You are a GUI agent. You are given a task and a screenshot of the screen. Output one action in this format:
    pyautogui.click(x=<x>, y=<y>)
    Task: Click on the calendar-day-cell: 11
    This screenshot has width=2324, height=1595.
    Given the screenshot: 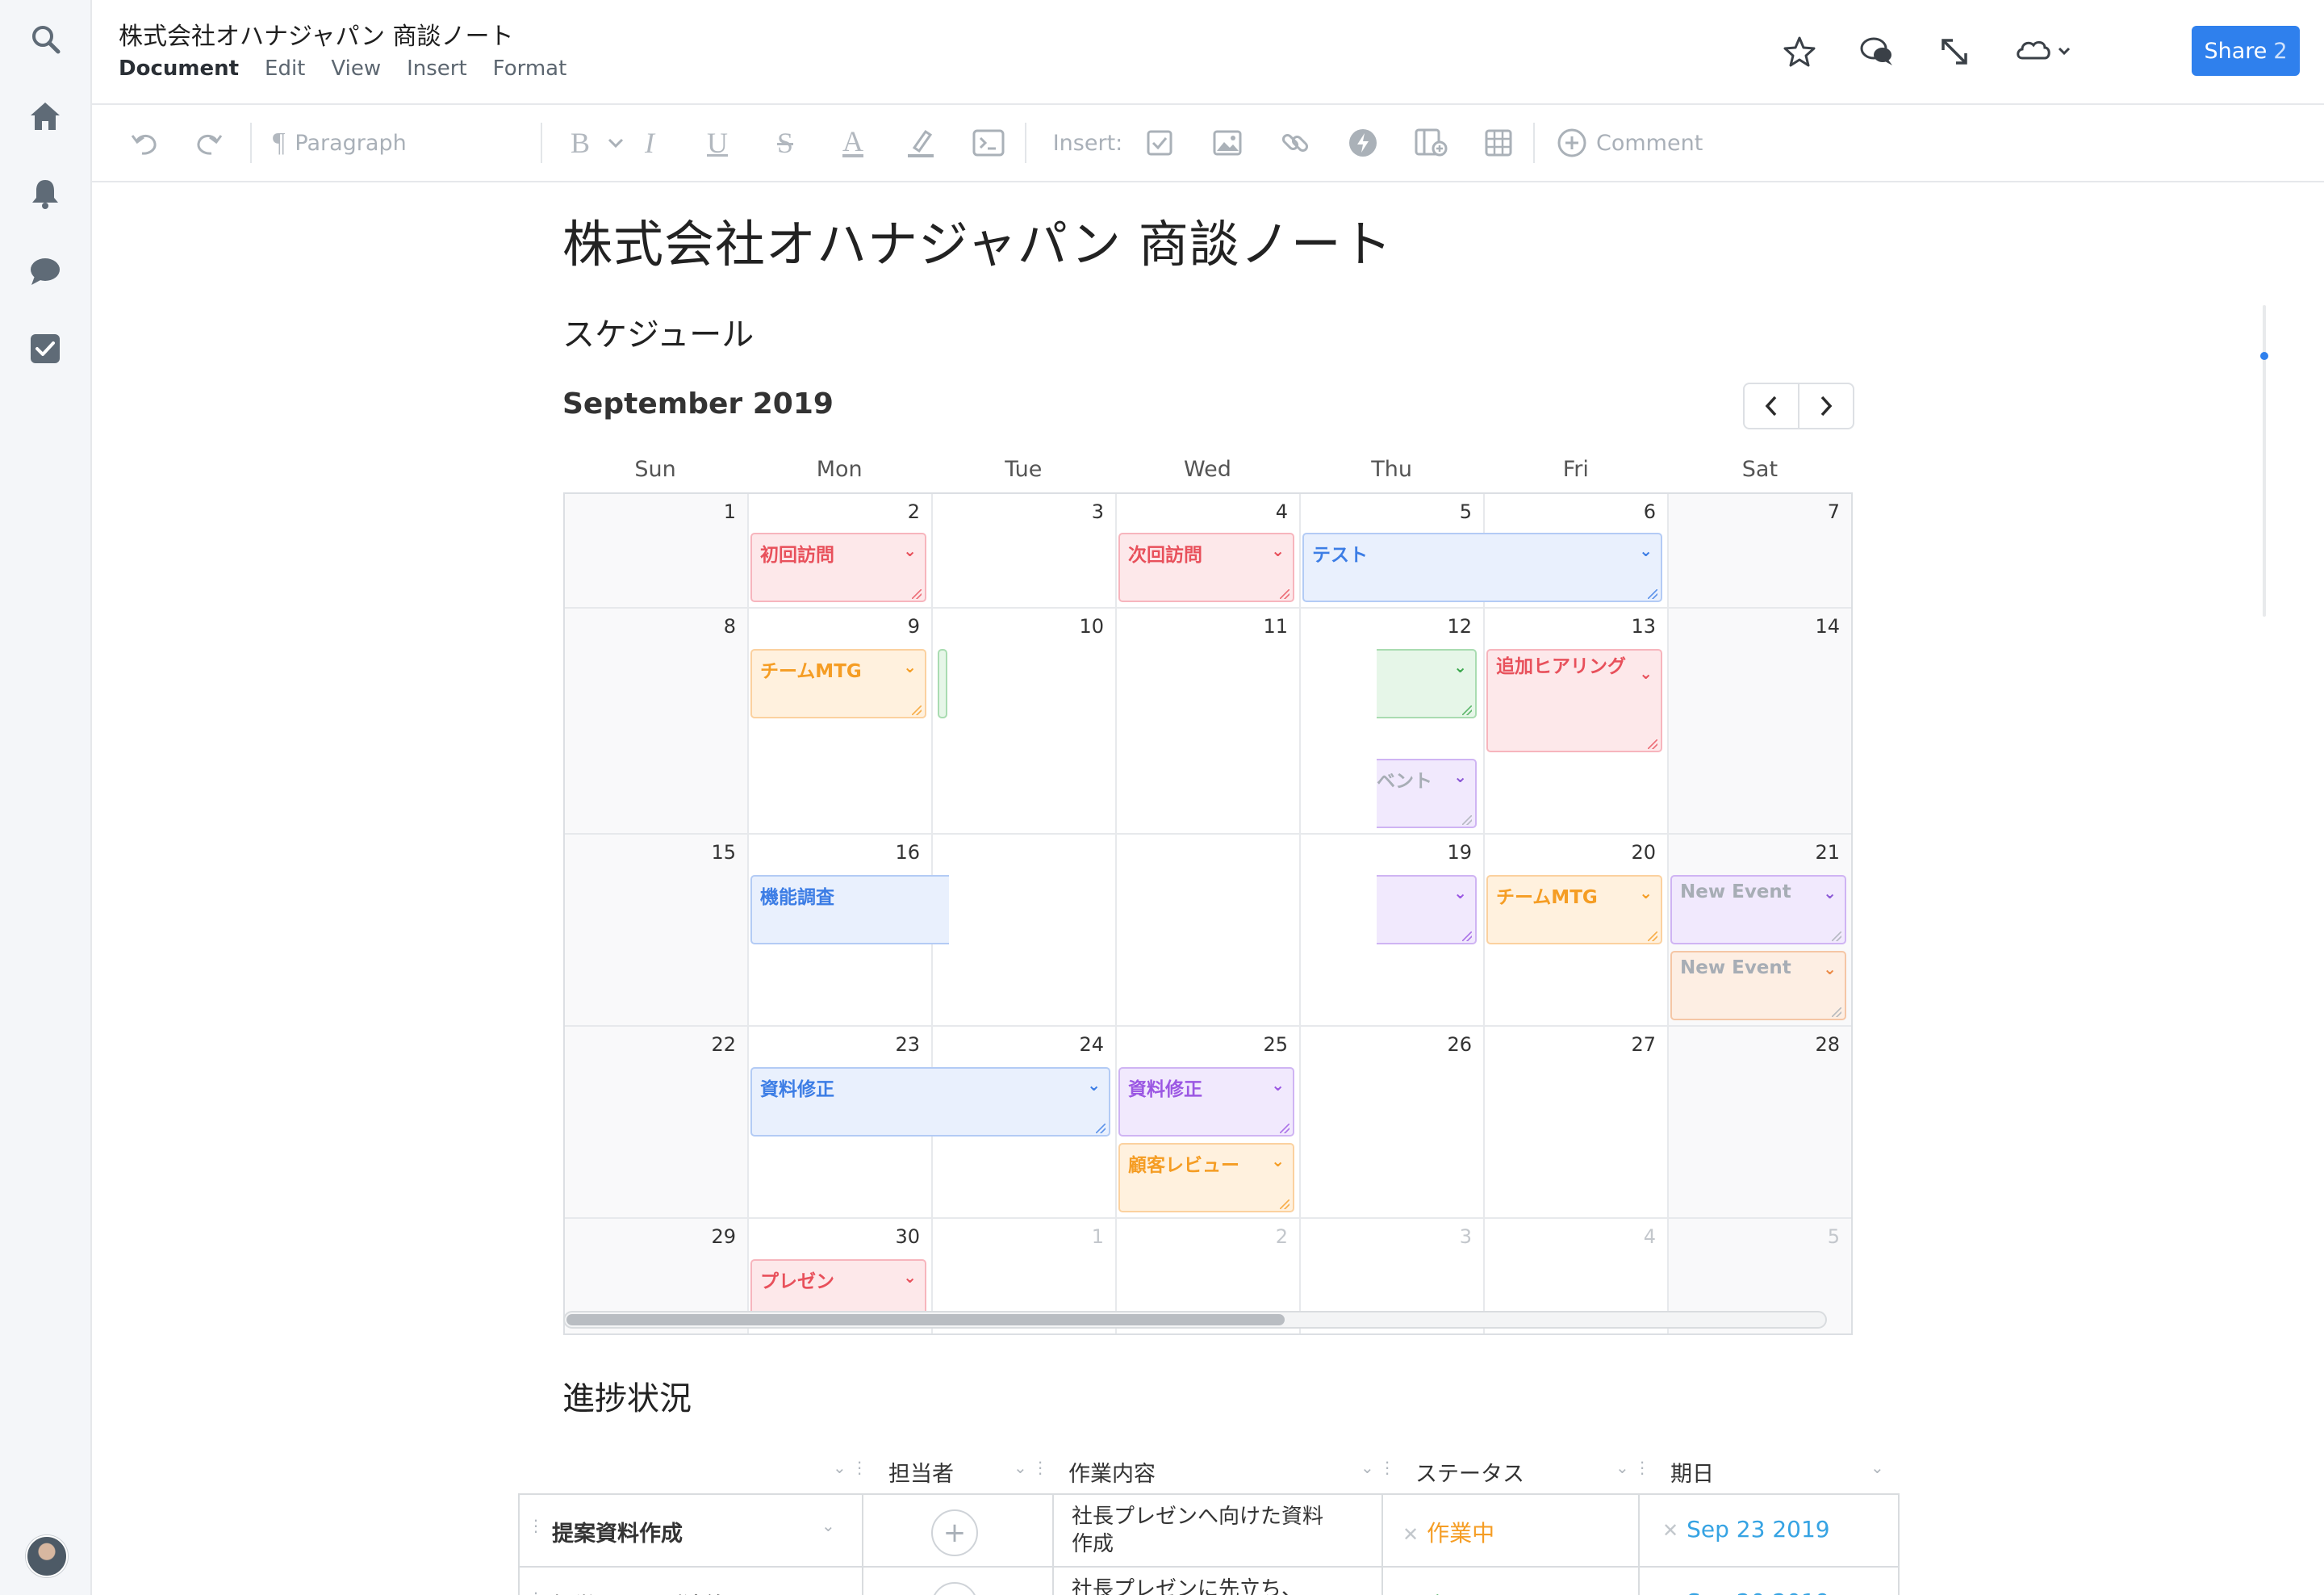 What is the action you would take?
    pyautogui.click(x=1209, y=722)
    